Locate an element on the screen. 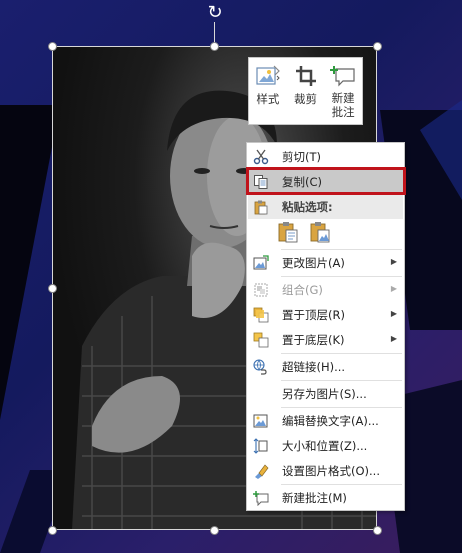  paste-options-header: 粘贴选项: is located at coordinates (325, 207).